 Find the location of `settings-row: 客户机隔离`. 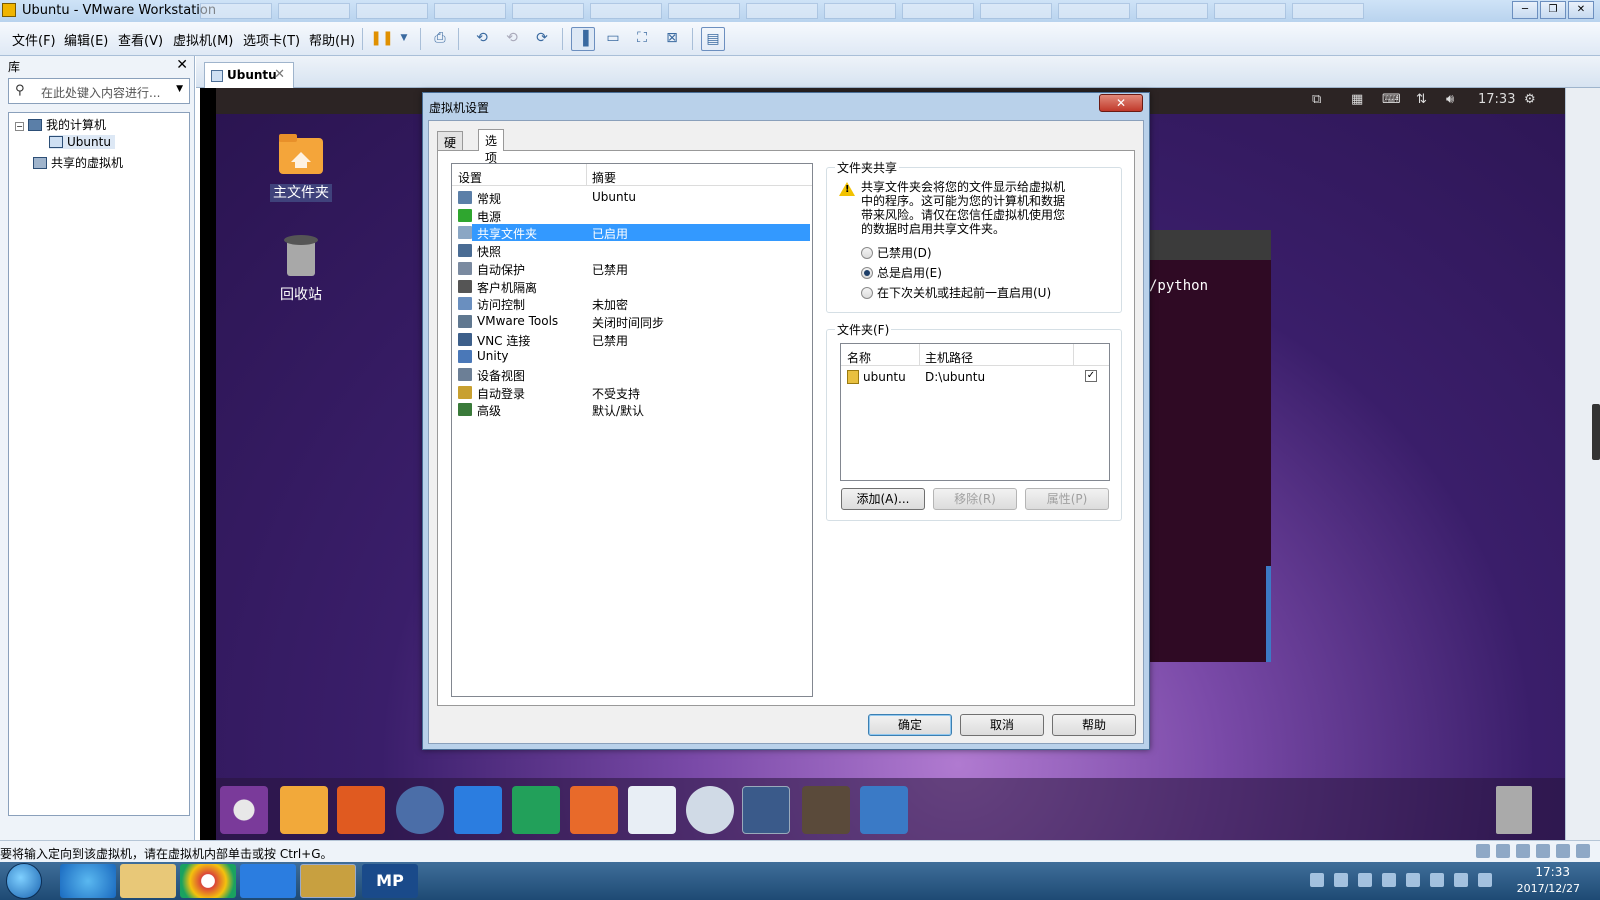

settings-row: 客户机隔离 is located at coordinates (633, 286).